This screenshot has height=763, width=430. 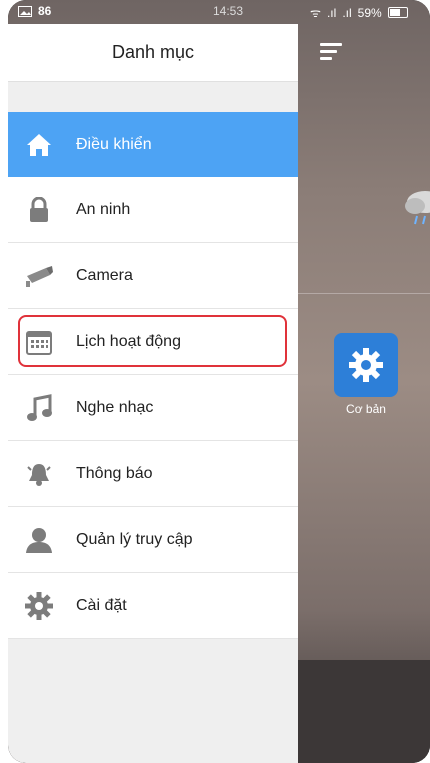 What do you see at coordinates (103, 209) in the screenshot?
I see `menu-item-label: An ninh` at bounding box center [103, 209].